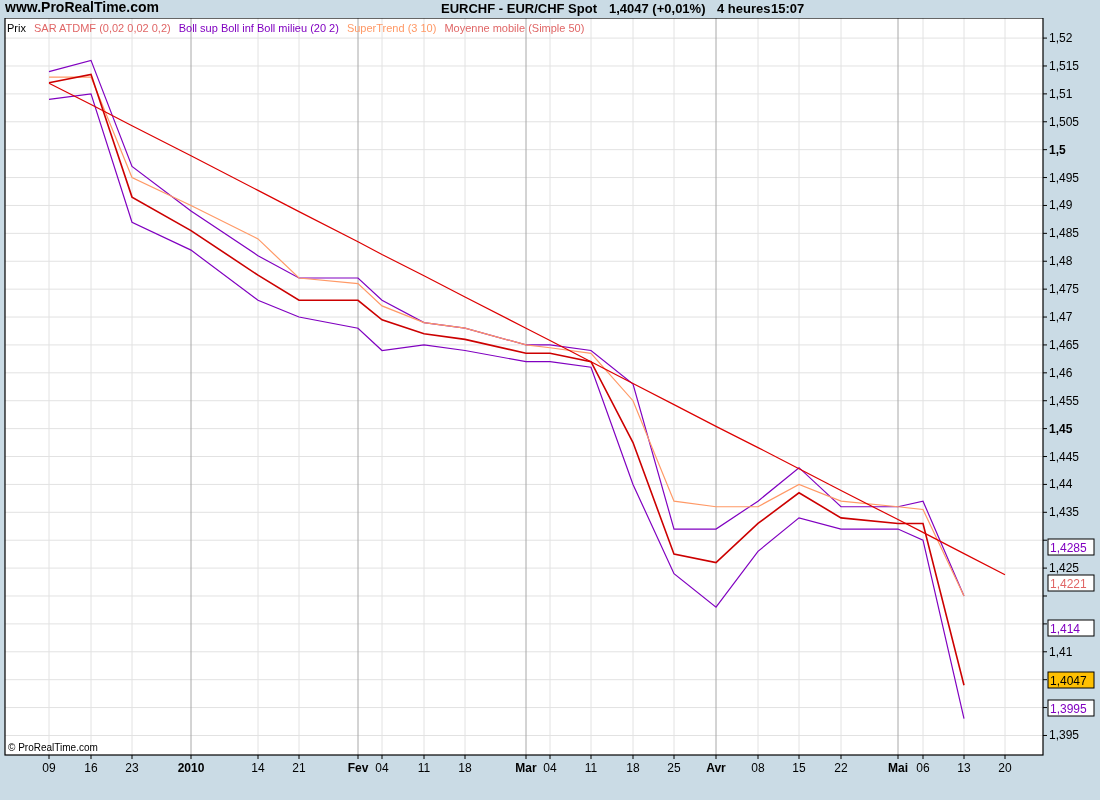 The width and height of the screenshot is (1100, 800). What do you see at coordinates (1057, 149) in the screenshot?
I see `y-axis-label: 1,5` at bounding box center [1057, 149].